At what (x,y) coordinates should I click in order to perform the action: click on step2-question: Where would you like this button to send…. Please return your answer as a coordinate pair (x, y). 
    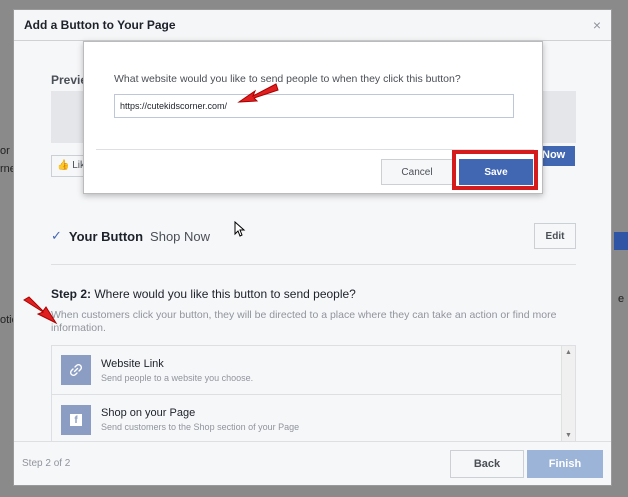
    Looking at the image, I should click on (225, 294).